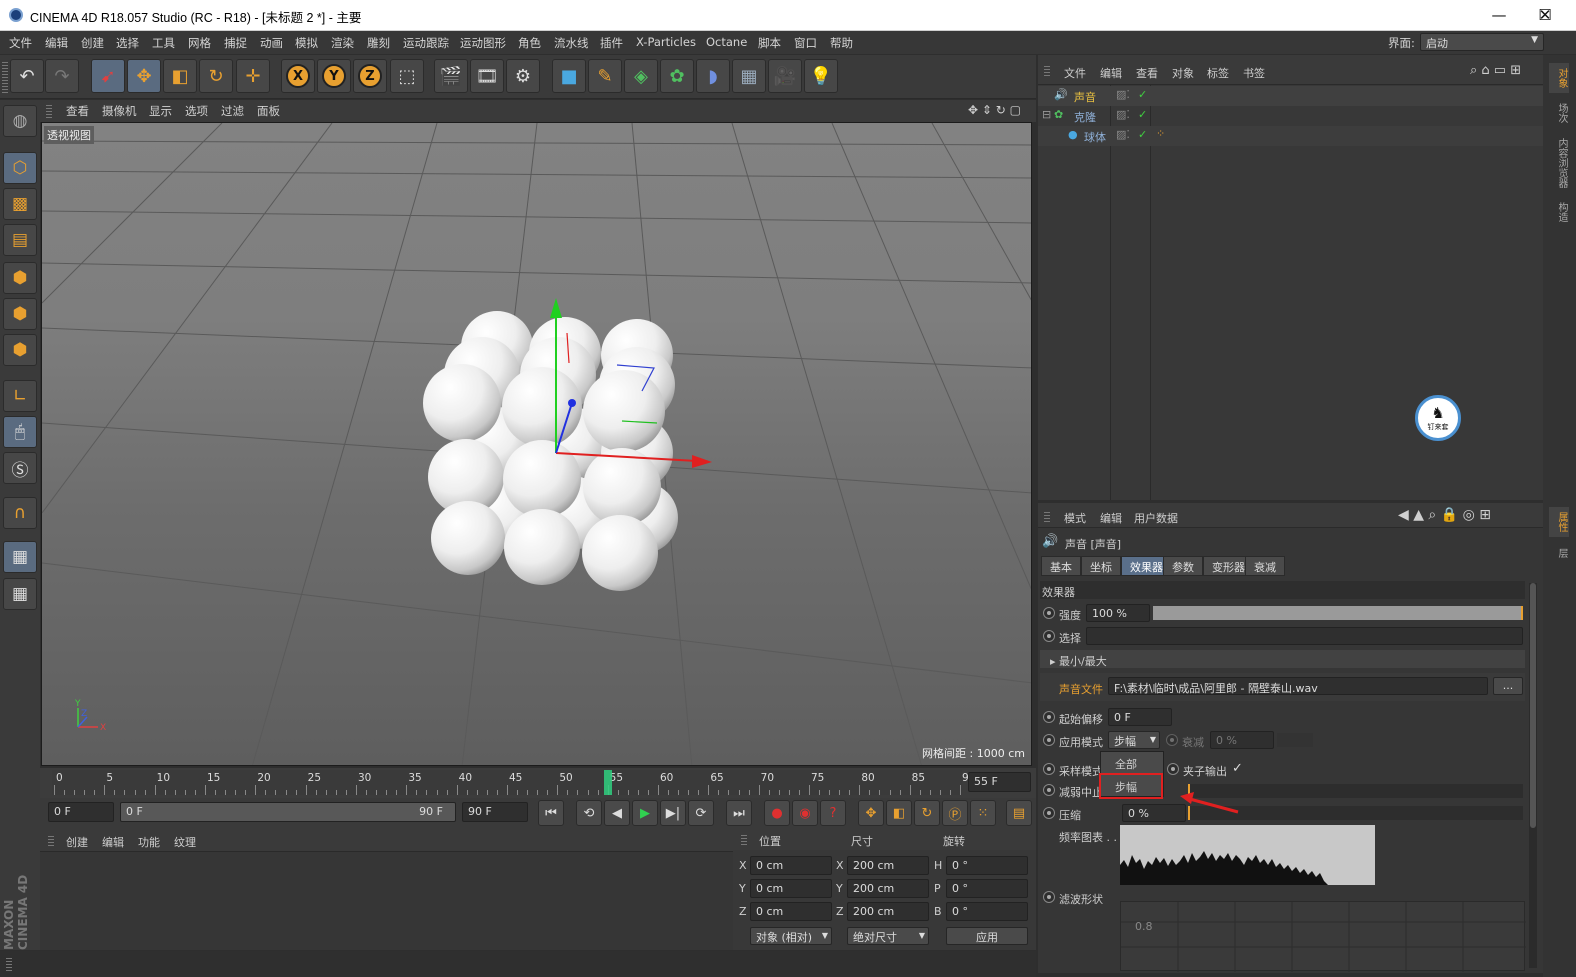 This screenshot has width=1576, height=977. I want to click on key-rotation-icon: ↻, so click(927, 813).